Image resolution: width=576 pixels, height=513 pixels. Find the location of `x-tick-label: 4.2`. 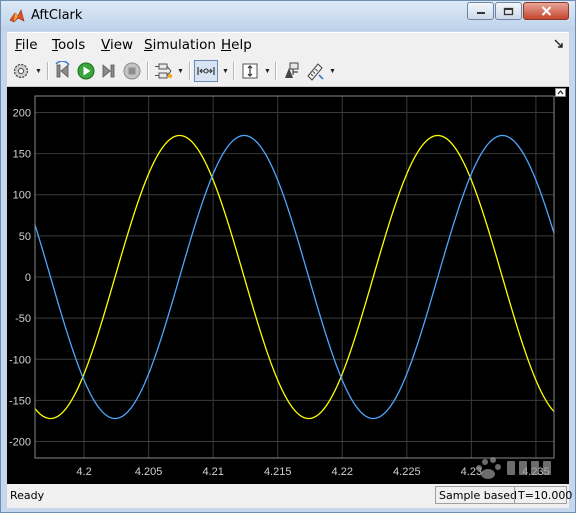

x-tick-label: 4.2 is located at coordinates (83, 472).